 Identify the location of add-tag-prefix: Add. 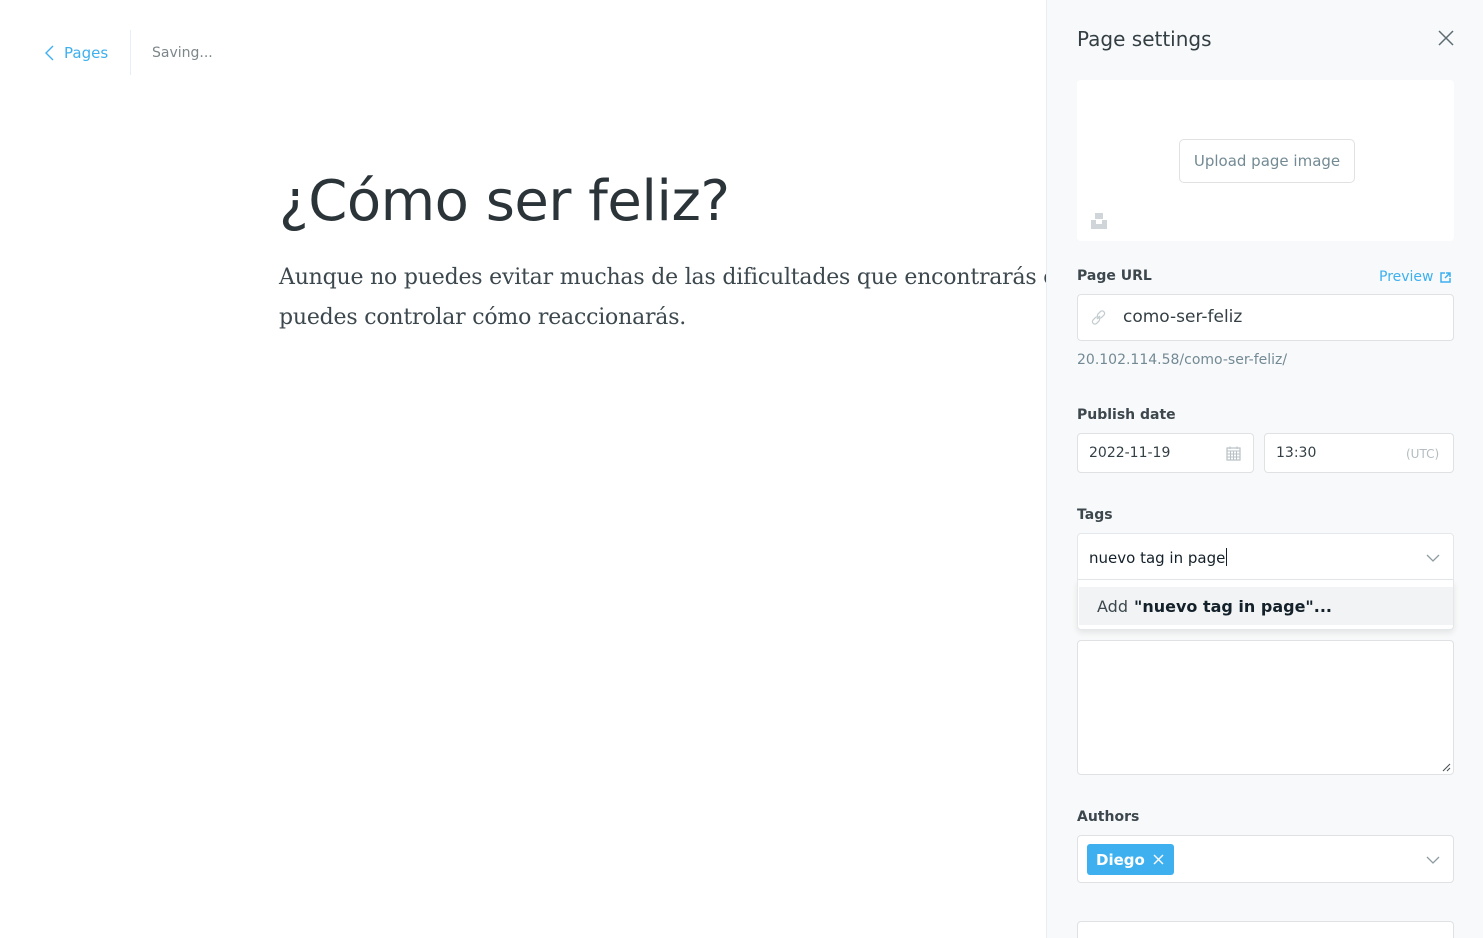
(1112, 606).